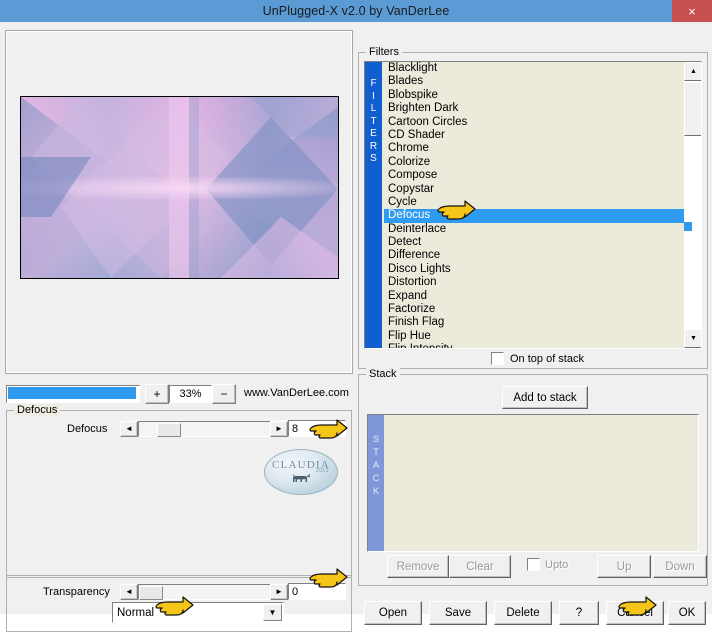 Image resolution: width=712 pixels, height=632 pixels. Describe the element at coordinates (541, 483) in the screenshot. I see `stack-item-list` at that location.